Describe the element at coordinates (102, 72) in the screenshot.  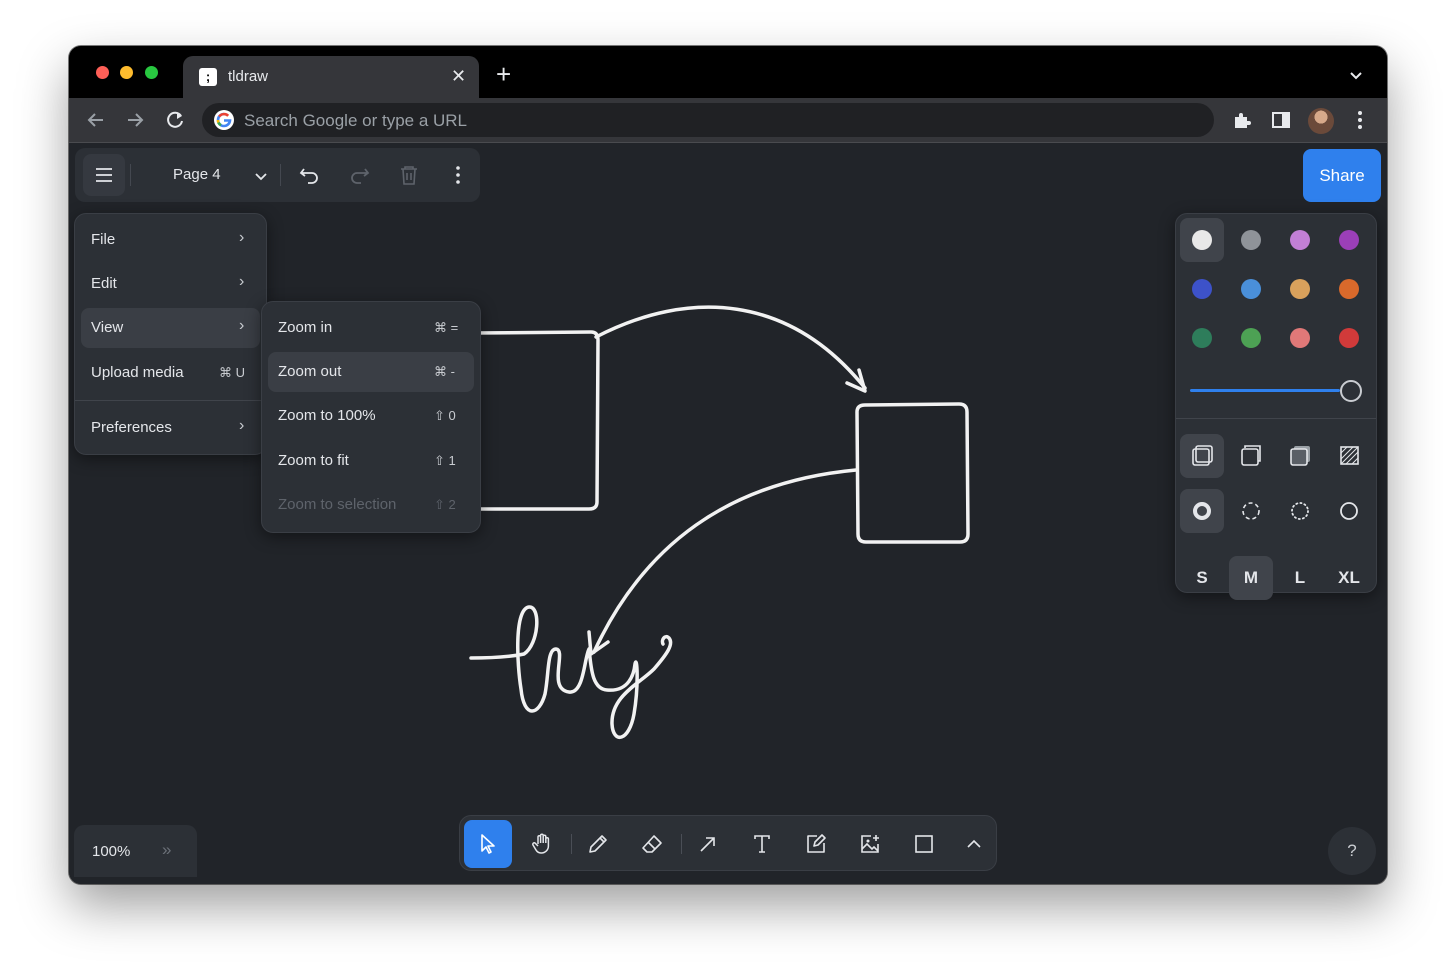
I see `close-window-button` at that location.